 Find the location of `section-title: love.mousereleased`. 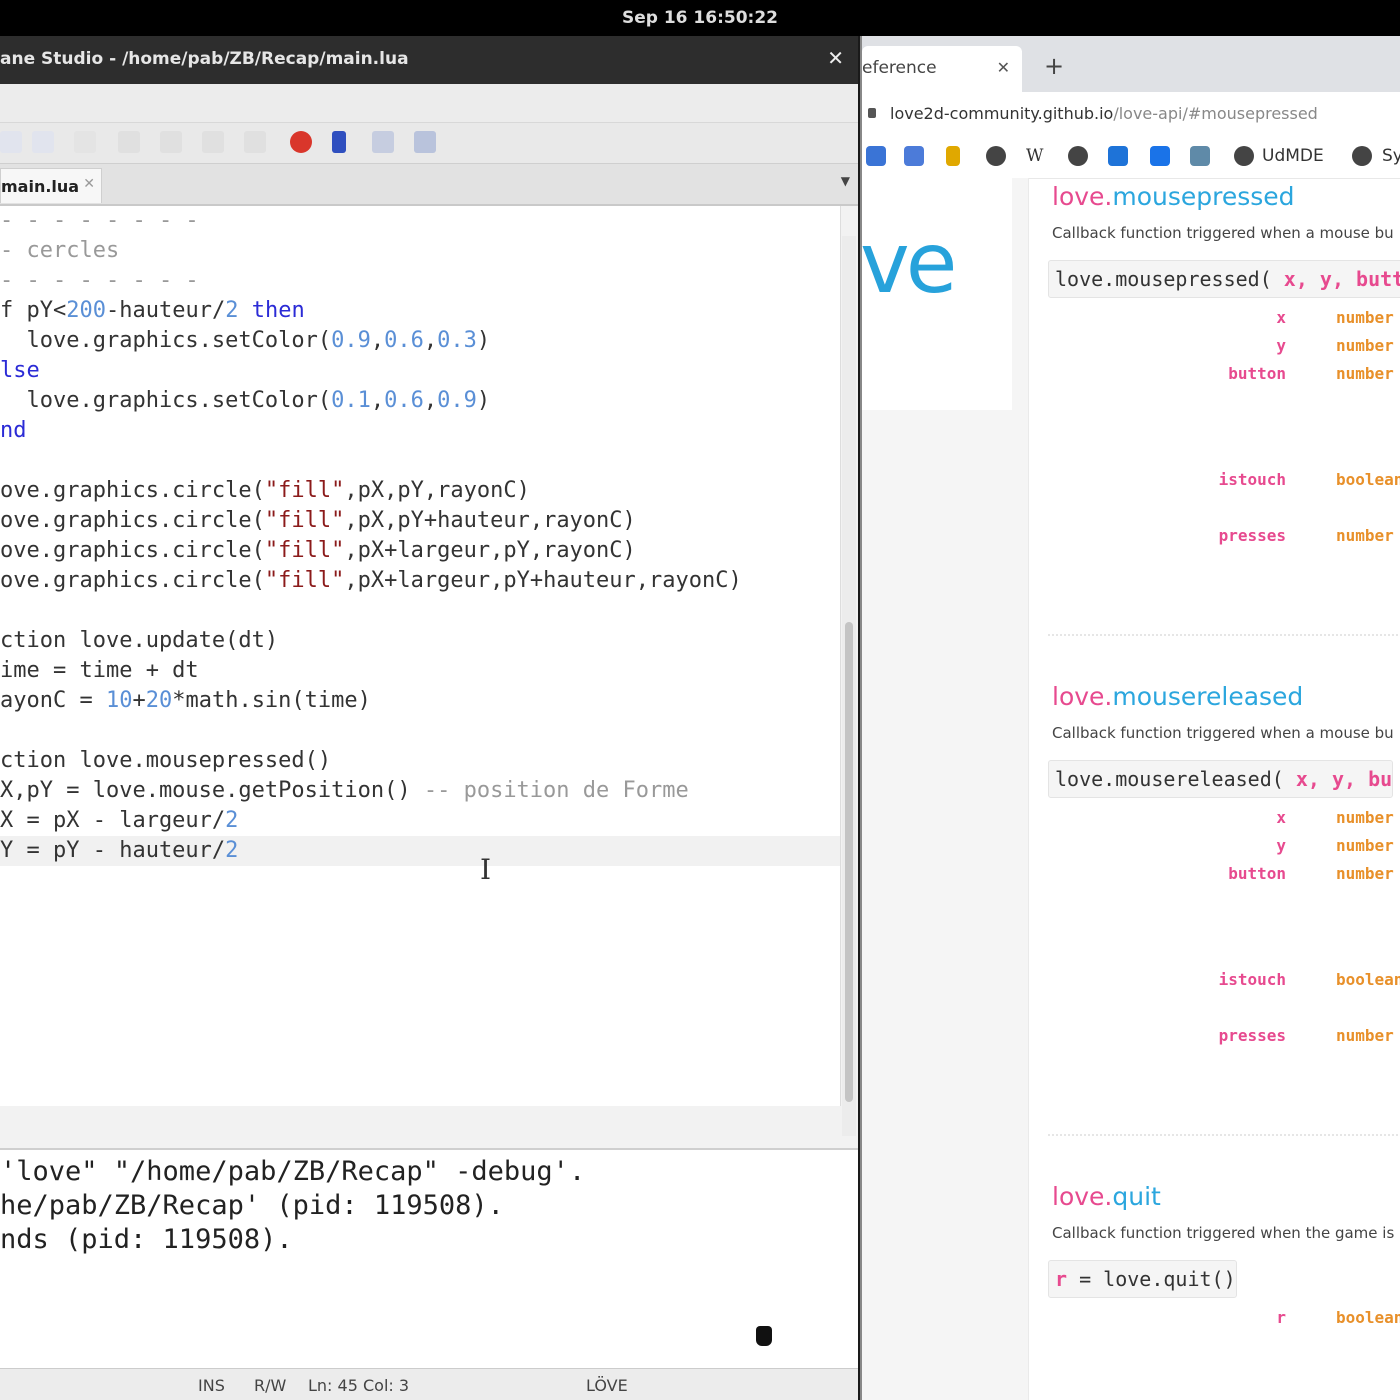

section-title: love.mousereleased is located at coordinates (1177, 696).